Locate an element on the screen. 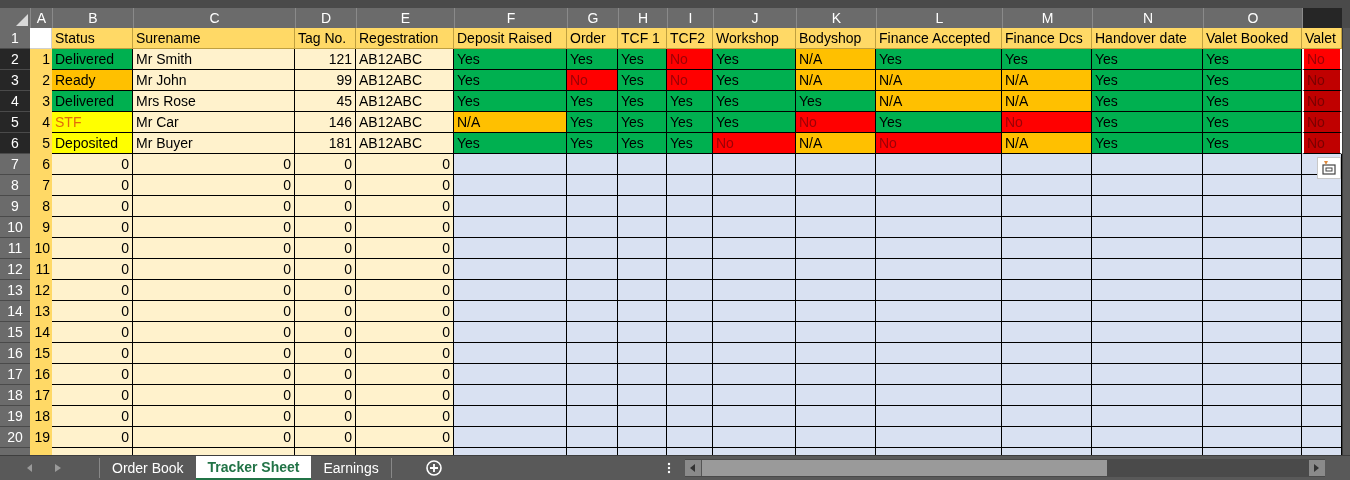 This screenshot has height=480, width=1350. table-cell: Mr Smith is located at coordinates (214, 59).